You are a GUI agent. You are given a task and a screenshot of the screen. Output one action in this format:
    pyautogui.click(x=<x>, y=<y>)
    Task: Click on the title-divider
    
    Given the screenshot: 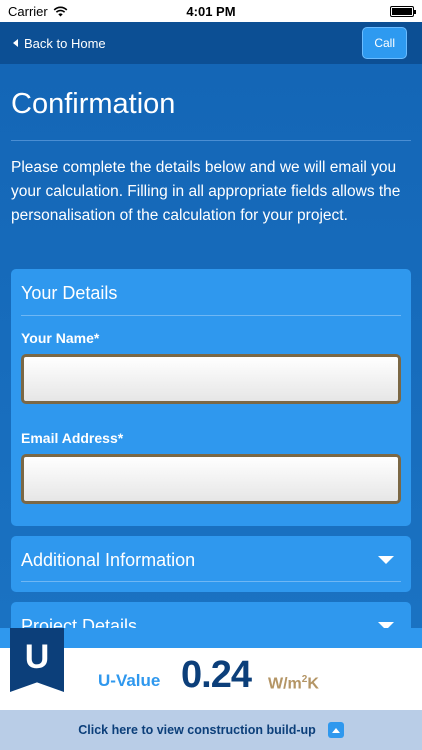 What is the action you would take?
    pyautogui.click(x=211, y=140)
    